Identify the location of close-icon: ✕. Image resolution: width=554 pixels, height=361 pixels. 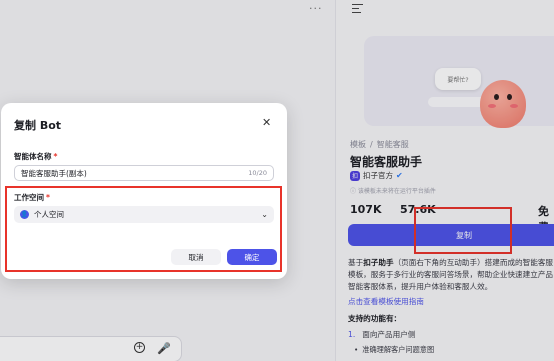
(266, 122).